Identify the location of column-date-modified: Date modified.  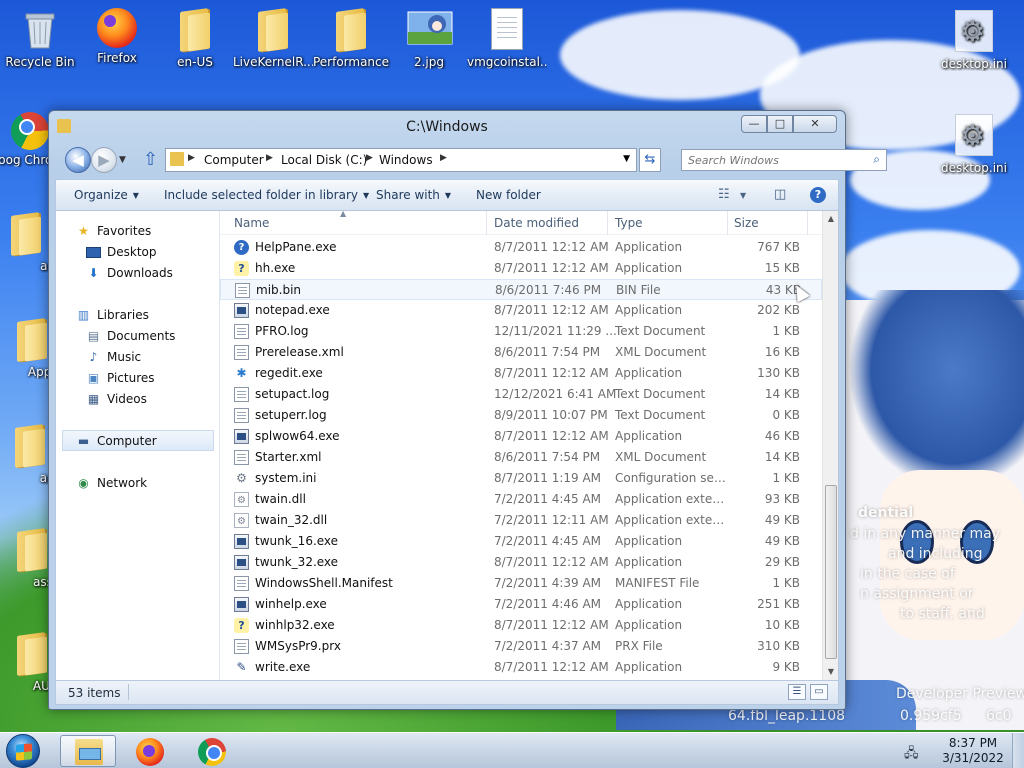
(536, 223).